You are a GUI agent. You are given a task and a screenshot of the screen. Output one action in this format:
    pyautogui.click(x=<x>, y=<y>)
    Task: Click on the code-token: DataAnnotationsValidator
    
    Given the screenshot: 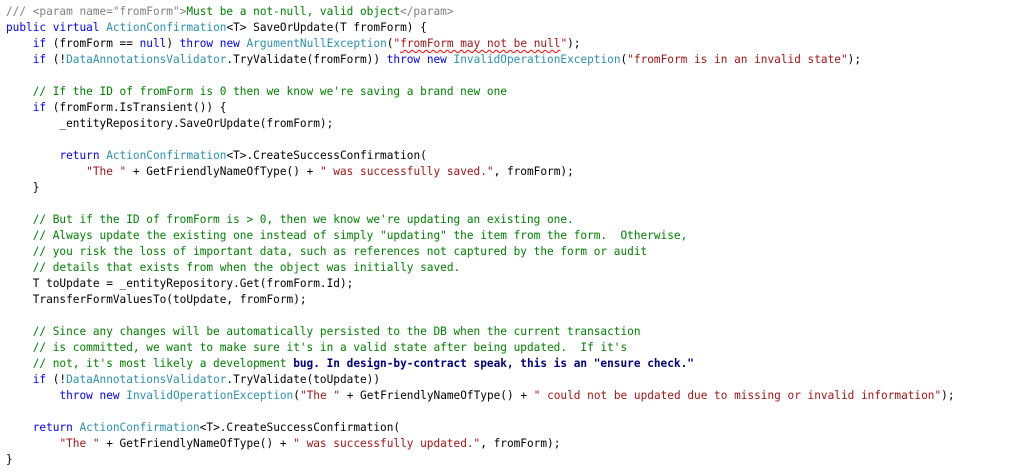 What is the action you would take?
    pyautogui.click(x=146, y=59)
    